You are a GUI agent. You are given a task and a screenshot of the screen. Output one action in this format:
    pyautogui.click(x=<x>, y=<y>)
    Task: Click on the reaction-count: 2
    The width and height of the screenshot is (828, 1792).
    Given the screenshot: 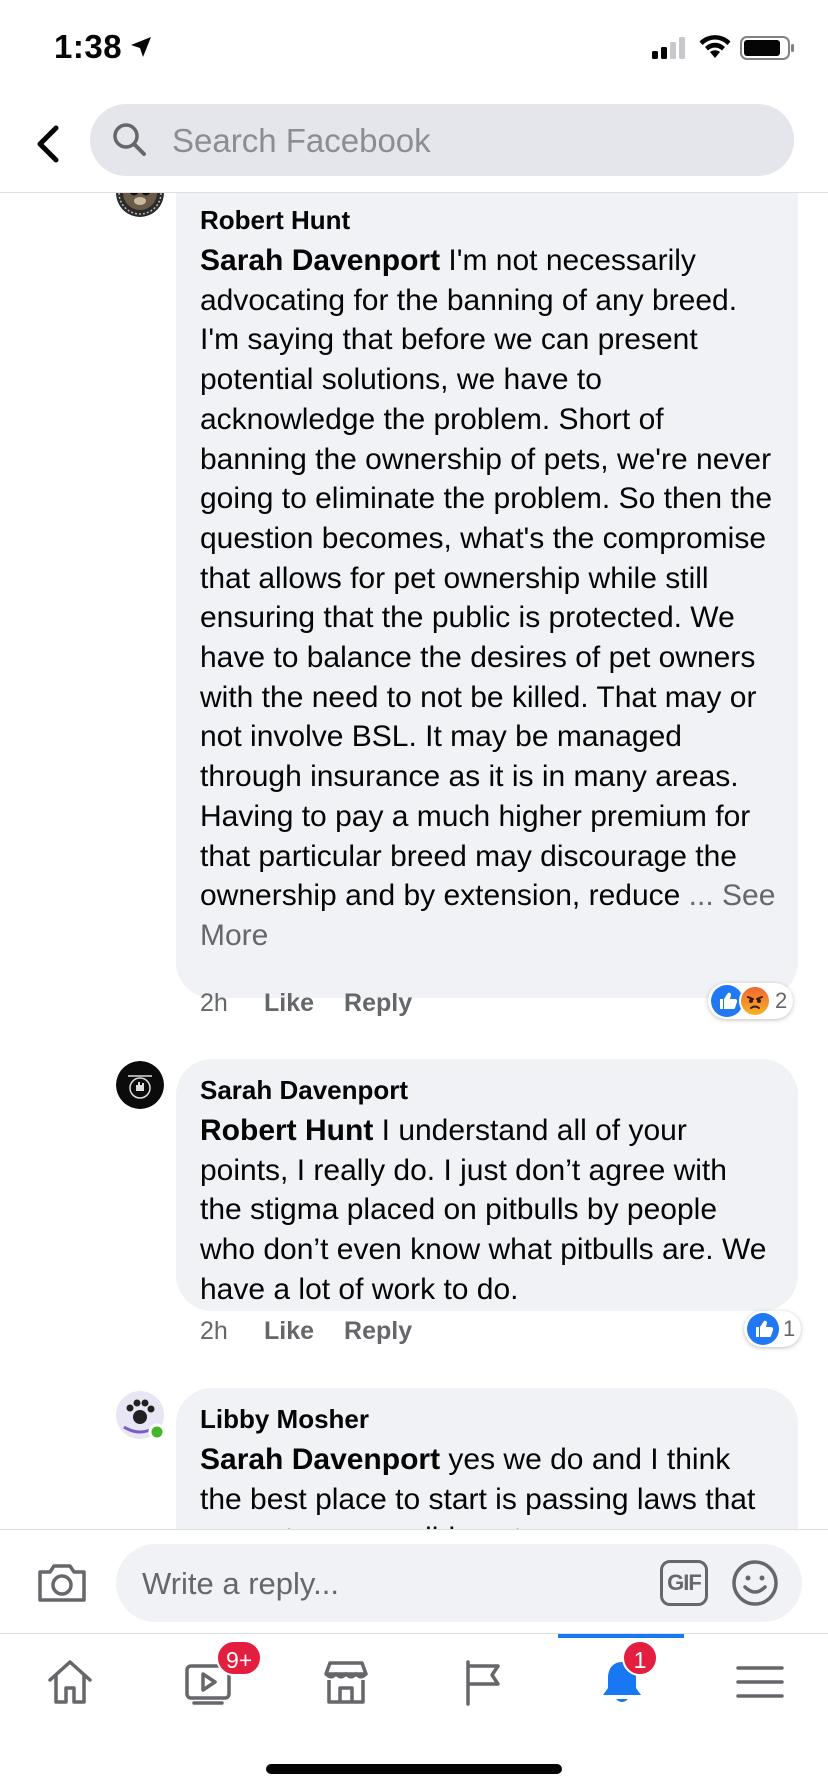 What is the action you would take?
    pyautogui.click(x=781, y=1000)
    